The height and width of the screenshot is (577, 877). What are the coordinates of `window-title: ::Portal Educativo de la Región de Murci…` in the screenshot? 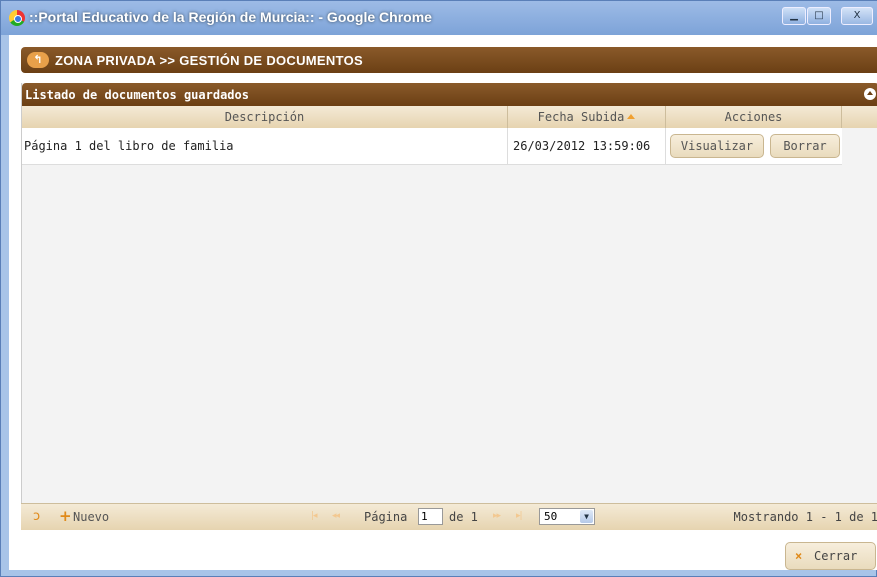 It's located at (230, 17).